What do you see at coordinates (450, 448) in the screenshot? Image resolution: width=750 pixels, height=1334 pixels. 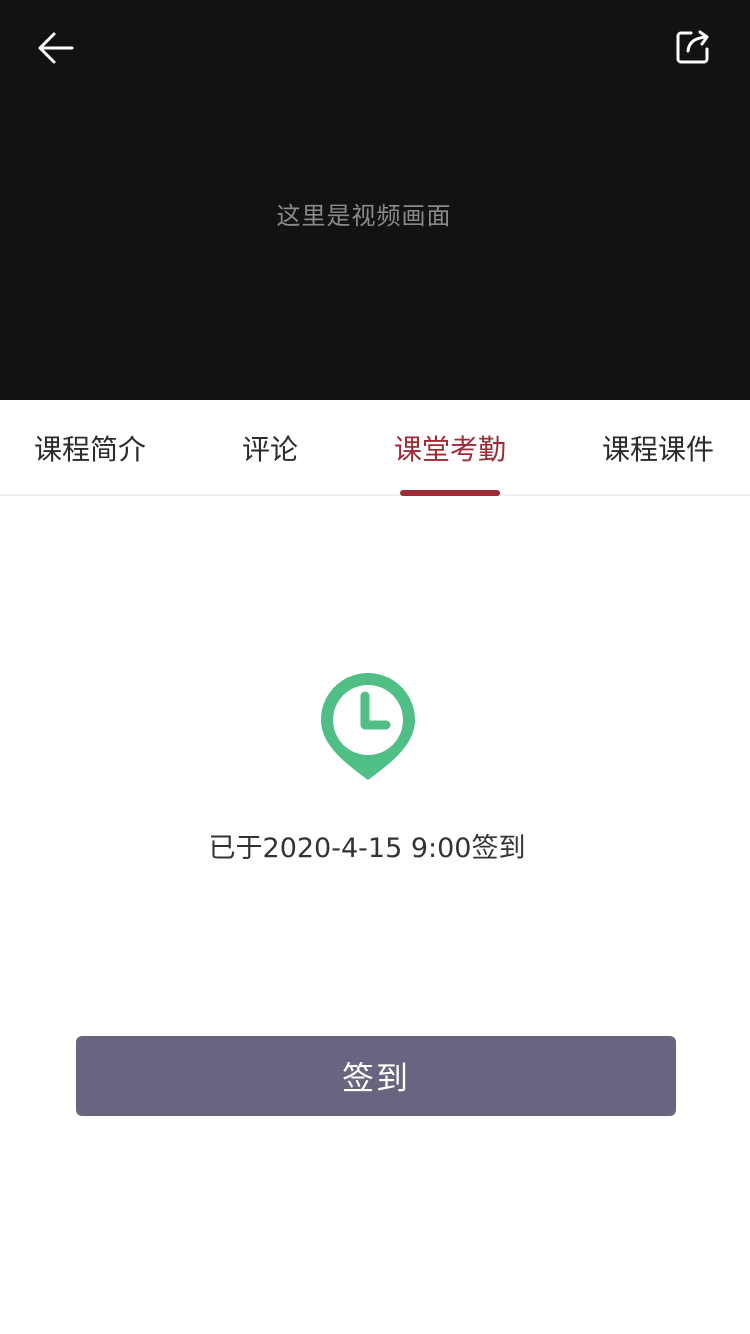 I see `tab-attendance: 课堂考勤` at bounding box center [450, 448].